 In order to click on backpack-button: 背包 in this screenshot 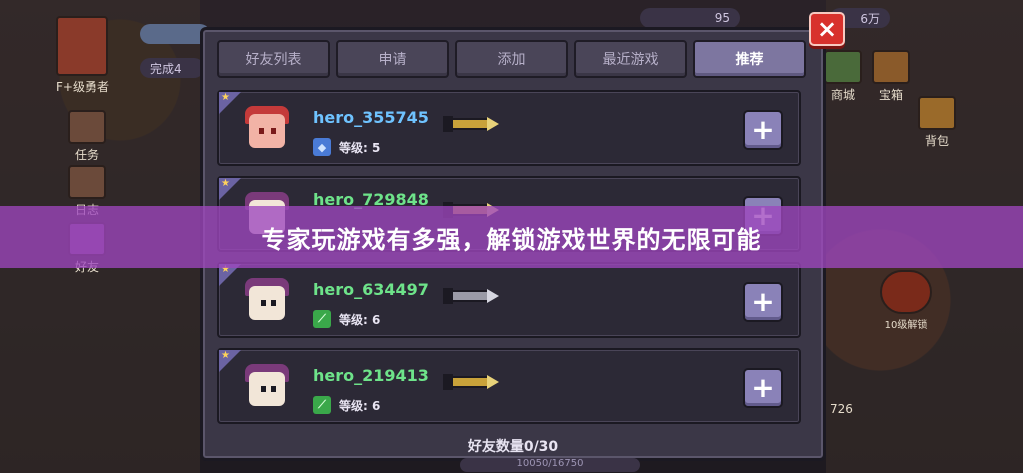, I will do `click(937, 122)`.